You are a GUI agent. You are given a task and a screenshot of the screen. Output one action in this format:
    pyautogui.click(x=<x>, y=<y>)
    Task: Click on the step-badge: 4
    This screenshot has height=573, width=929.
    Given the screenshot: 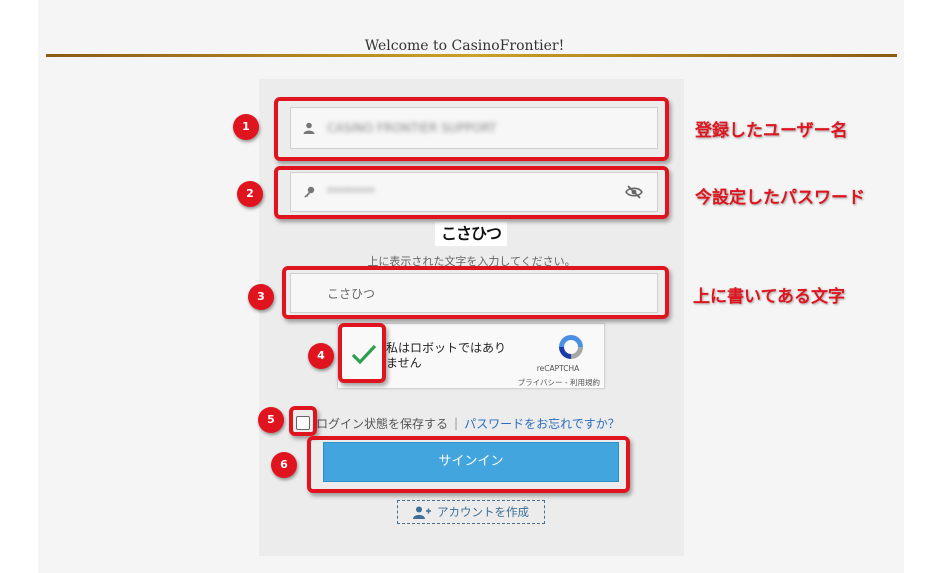 What is the action you would take?
    pyautogui.click(x=321, y=356)
    